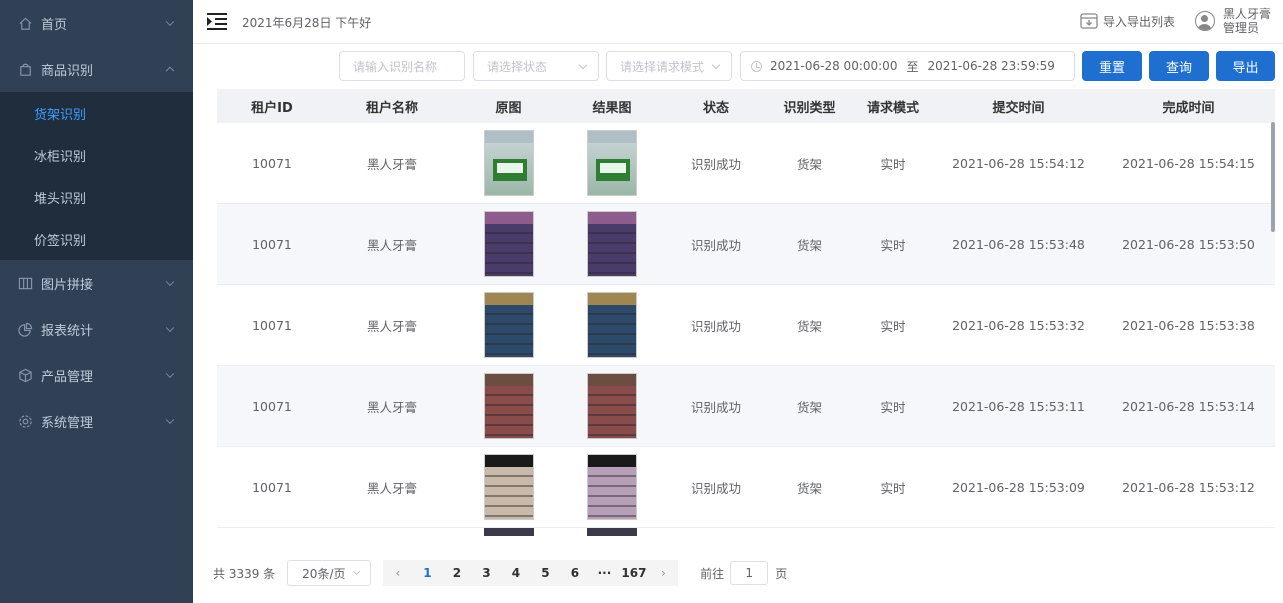 Image resolution: width=1283 pixels, height=603 pixels. I want to click on finish-time-cell: 2021-06-28 15:54:15, so click(1188, 163).